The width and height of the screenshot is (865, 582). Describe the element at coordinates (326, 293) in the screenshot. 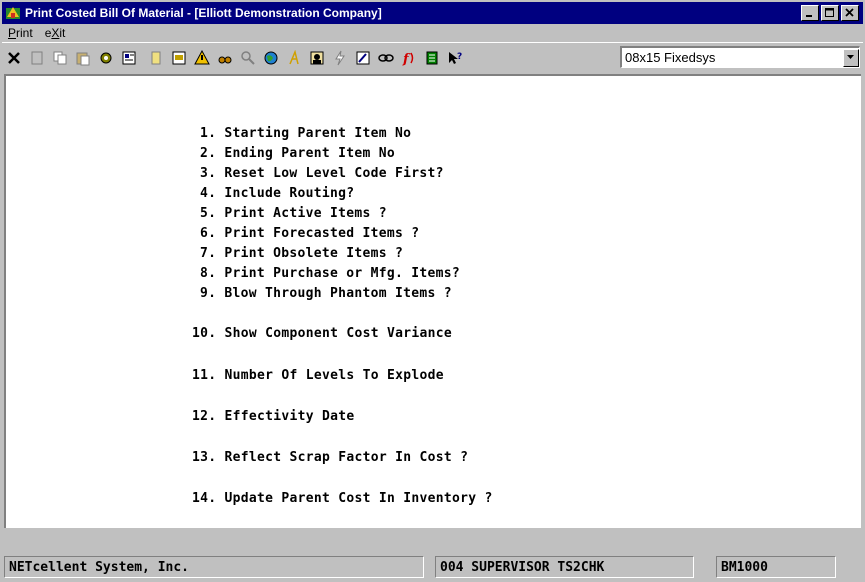

I see `field-label-9: 9. Blow Through Phantom Items ?` at that location.